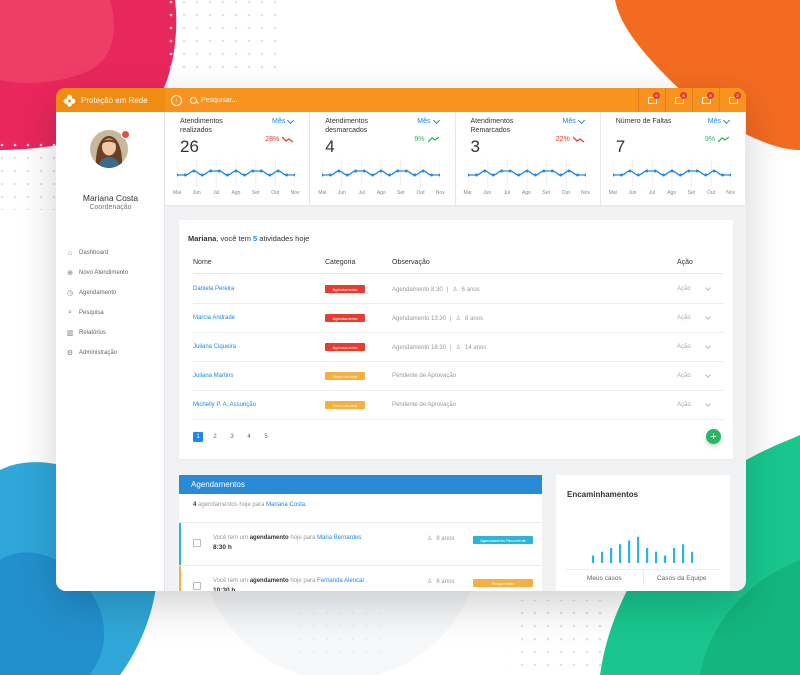  I want to click on brand: Proteção em Rede, so click(110, 100).